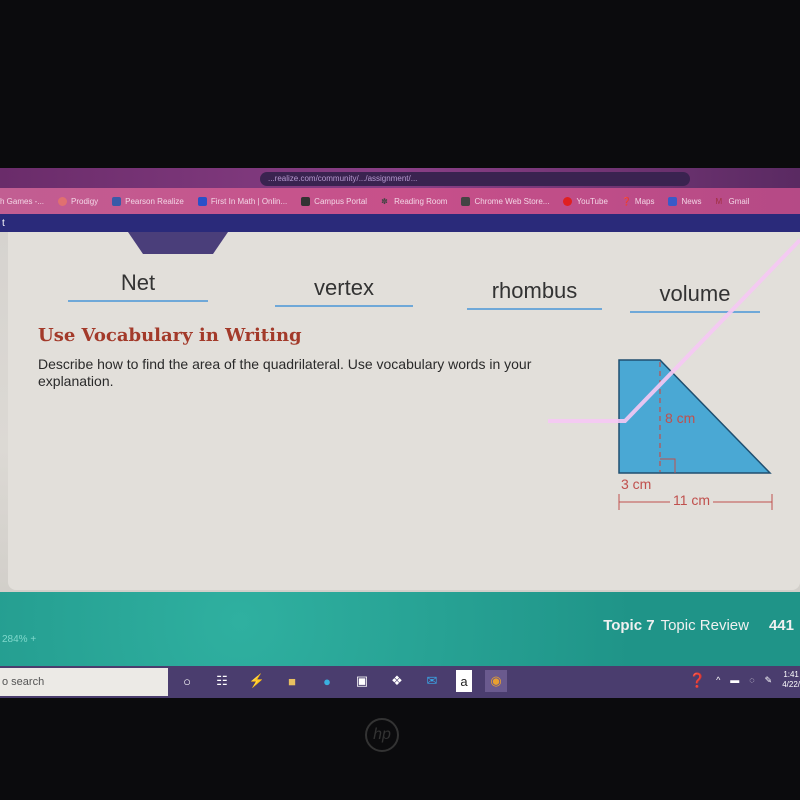 This screenshot has height=800, width=800. I want to click on chrome-icon: ◉, so click(496, 681).